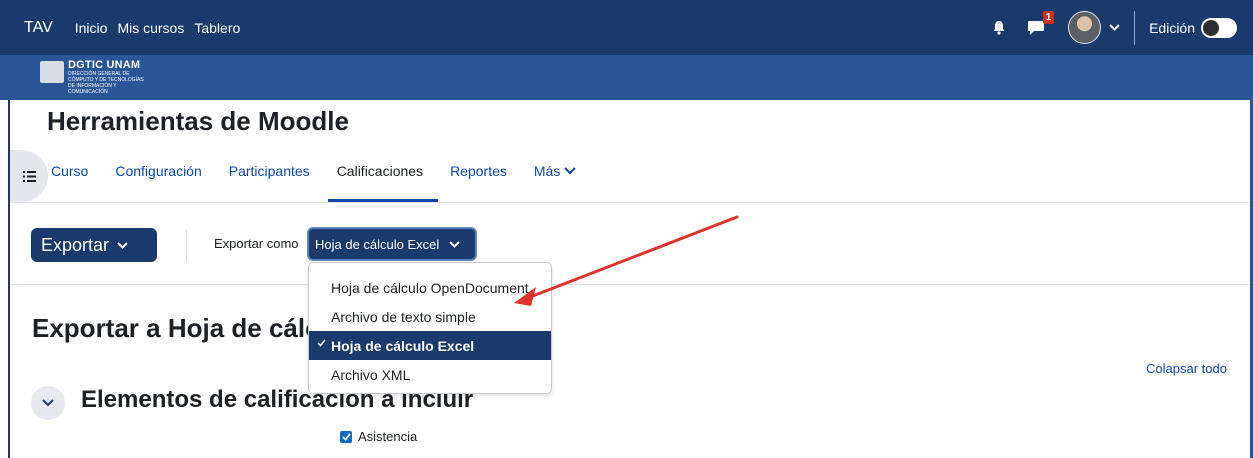  I want to click on site-brand: TAV, so click(38, 28).